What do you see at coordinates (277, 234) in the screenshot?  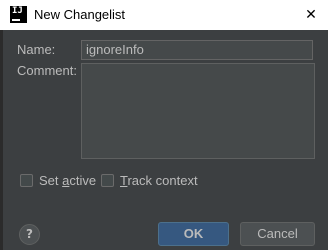 I see `cancel-button: Cancel` at bounding box center [277, 234].